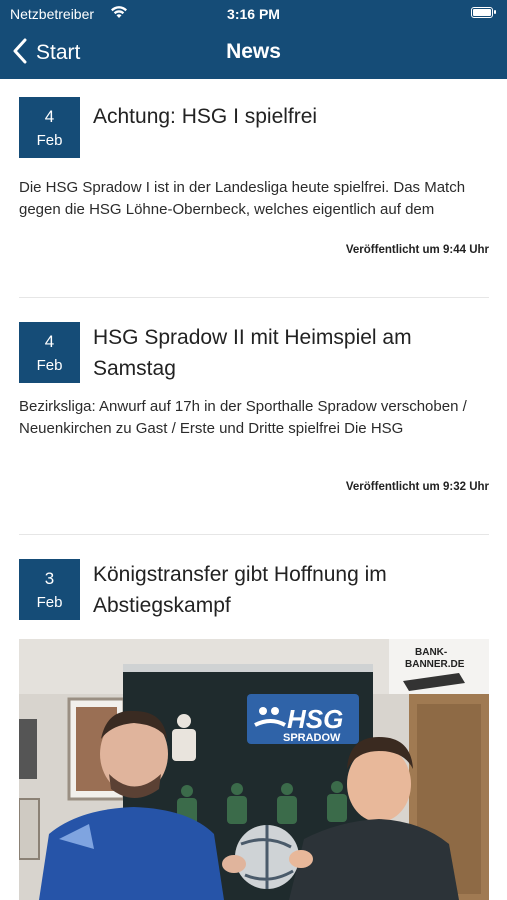 The width and height of the screenshot is (507, 900). I want to click on date-badge: 3 Feb, so click(49, 589).